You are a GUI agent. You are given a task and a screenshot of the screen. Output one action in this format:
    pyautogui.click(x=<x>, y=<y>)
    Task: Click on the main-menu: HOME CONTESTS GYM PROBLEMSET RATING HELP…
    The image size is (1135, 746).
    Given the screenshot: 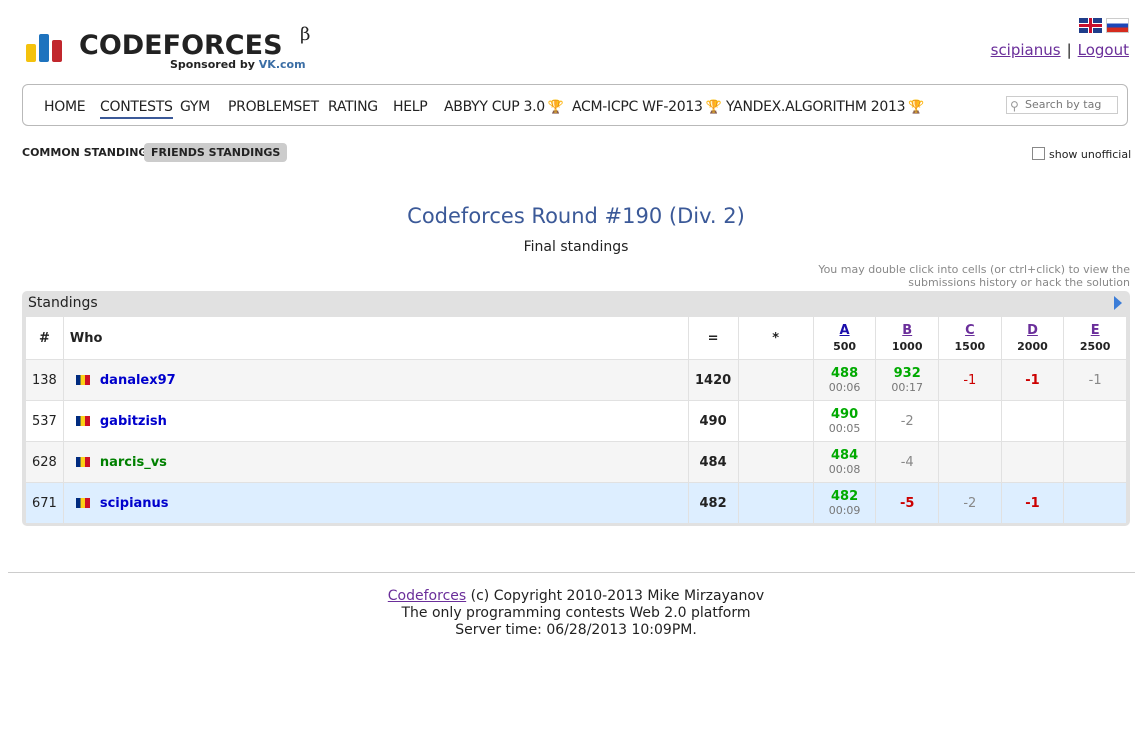 What is the action you would take?
    pyautogui.click(x=575, y=105)
    